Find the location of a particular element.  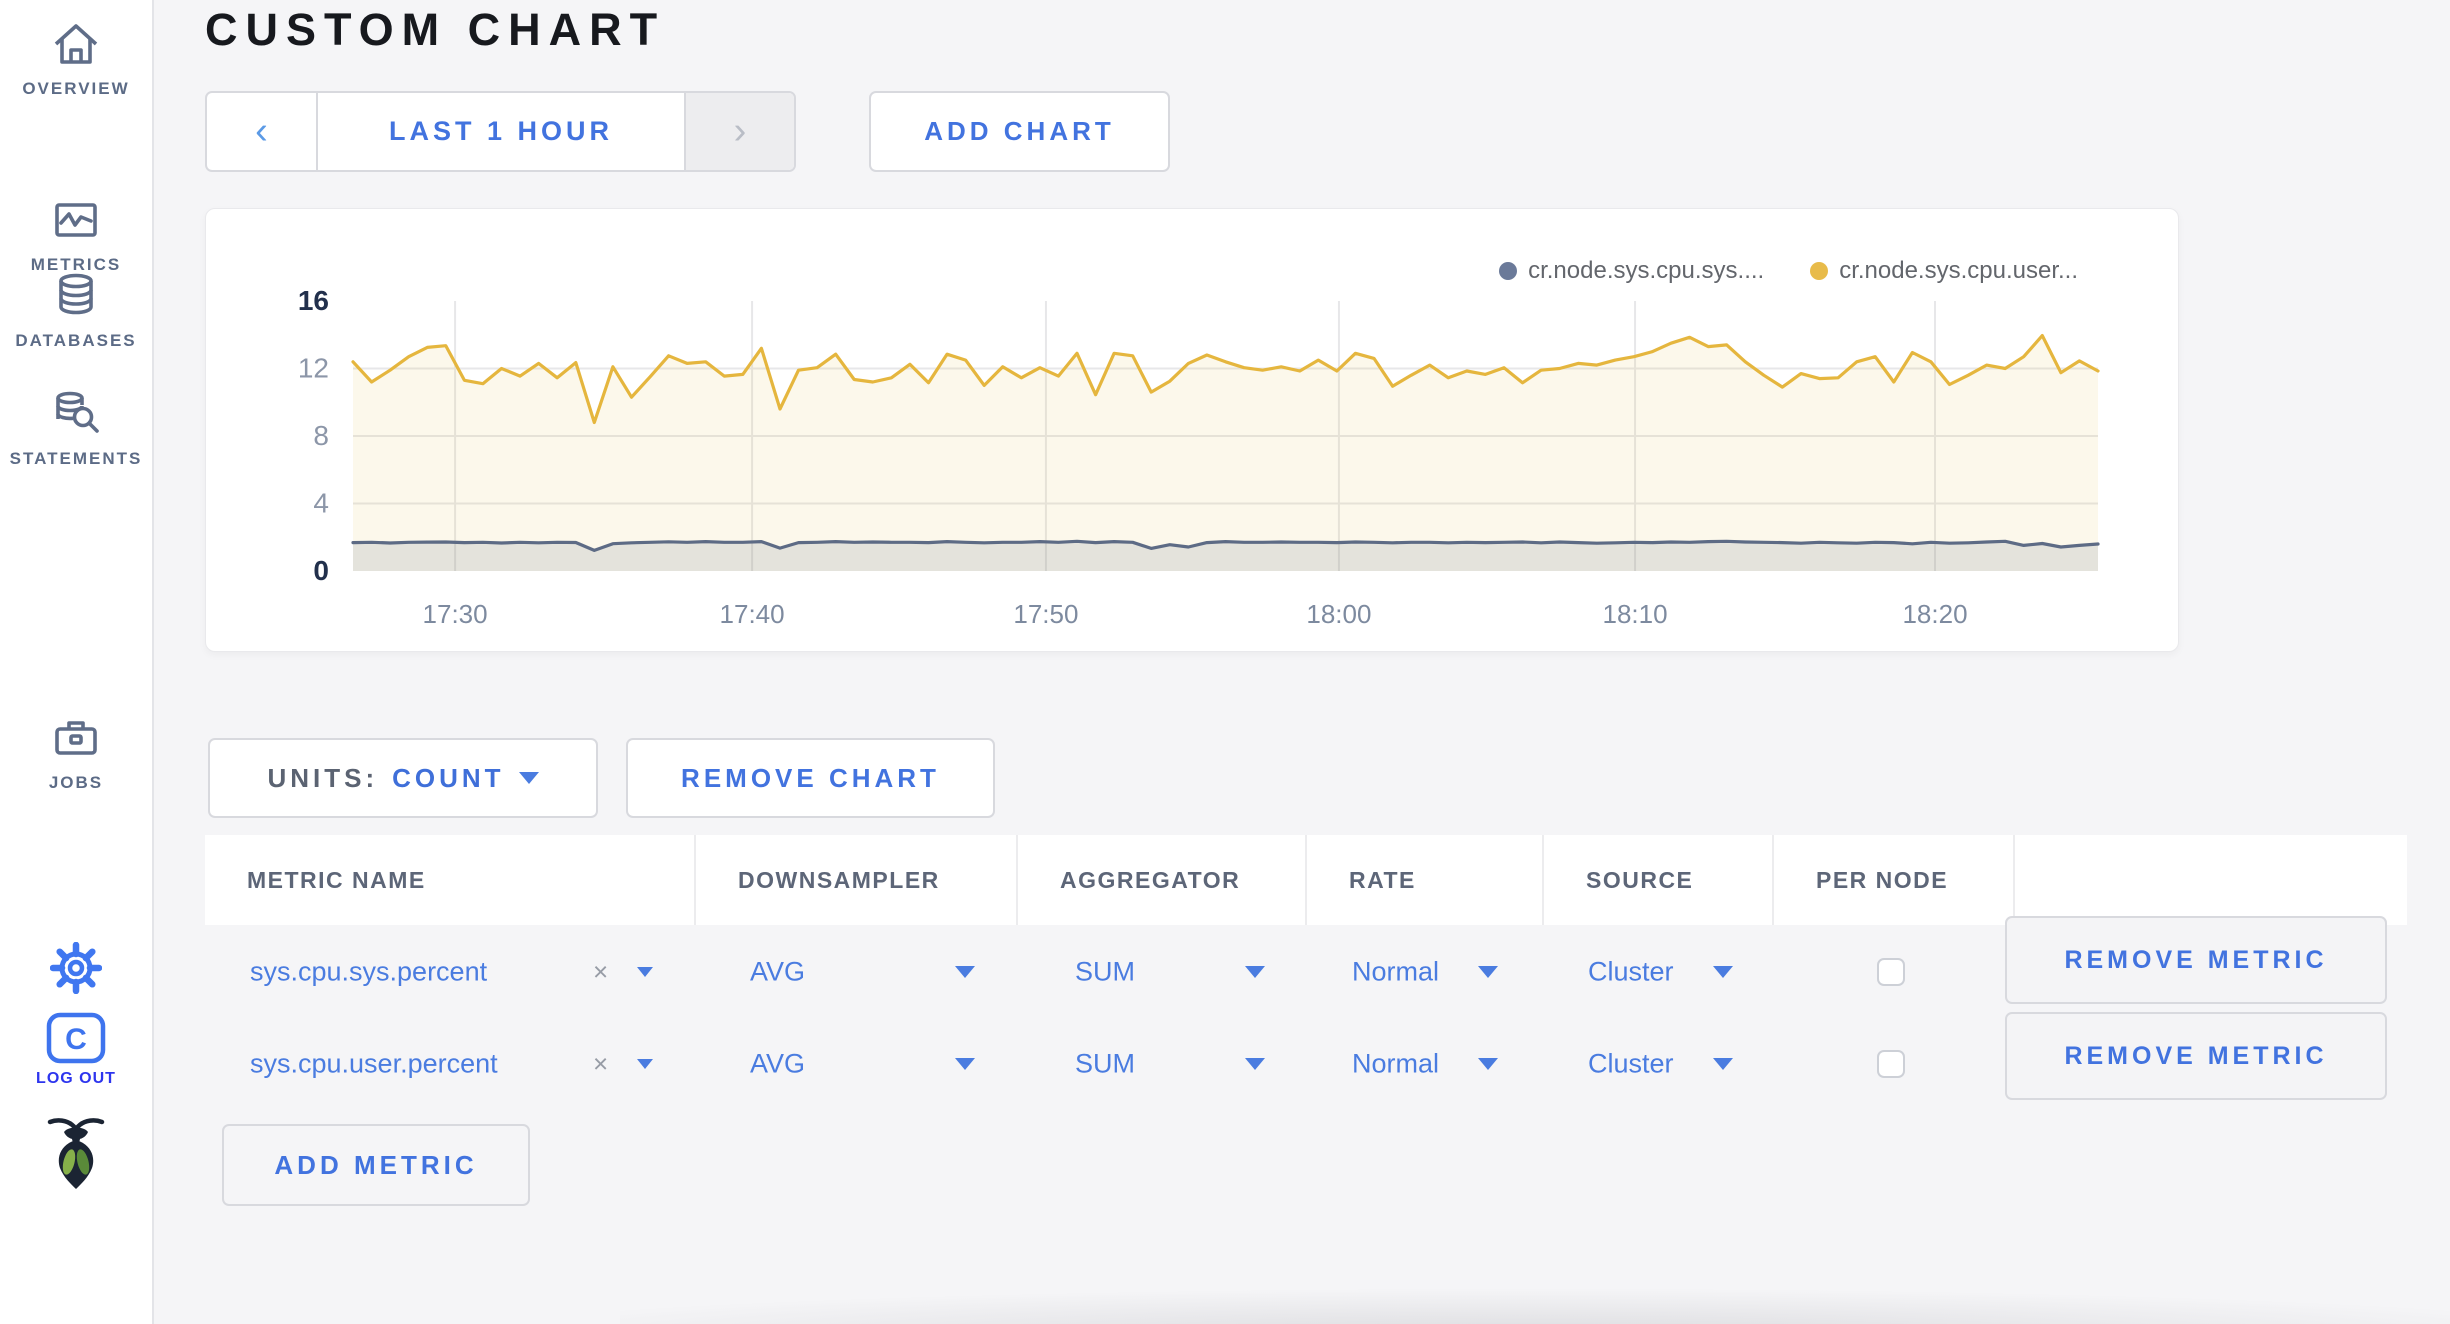

time-range-prev-button: ‹ is located at coordinates (262, 131).